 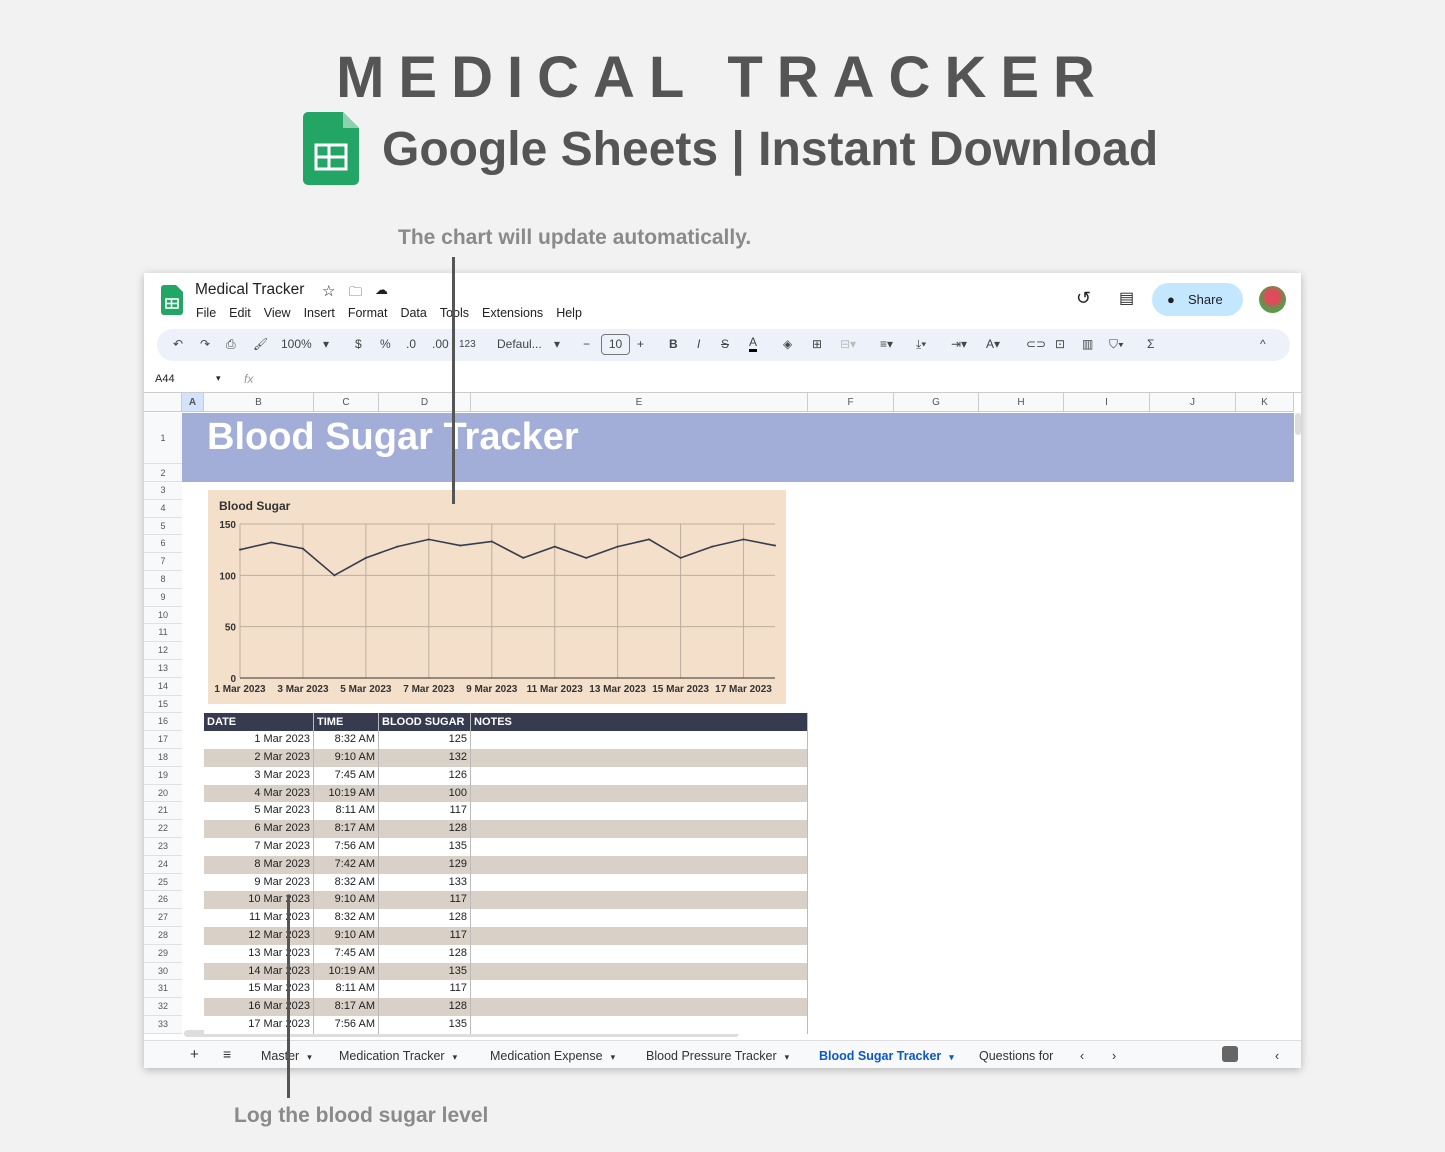 What do you see at coordinates (512, 313) in the screenshot?
I see `menu-extensions: Extensions` at bounding box center [512, 313].